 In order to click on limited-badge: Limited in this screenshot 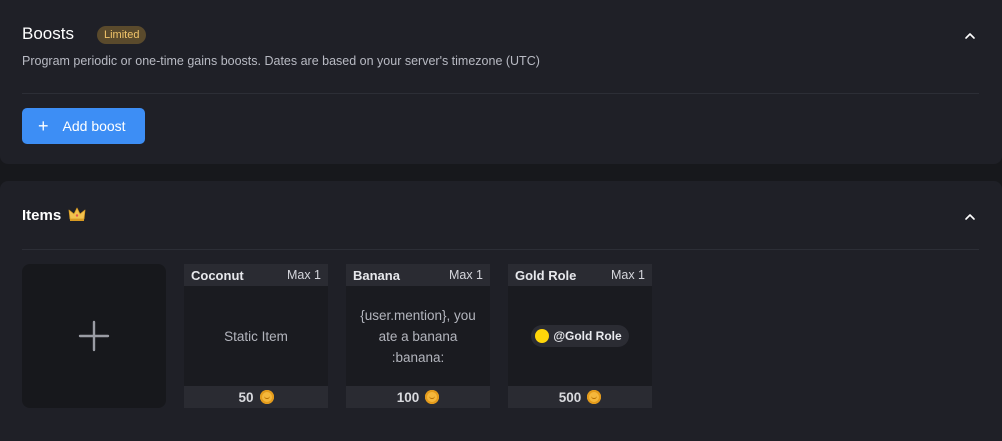, I will do `click(122, 35)`.